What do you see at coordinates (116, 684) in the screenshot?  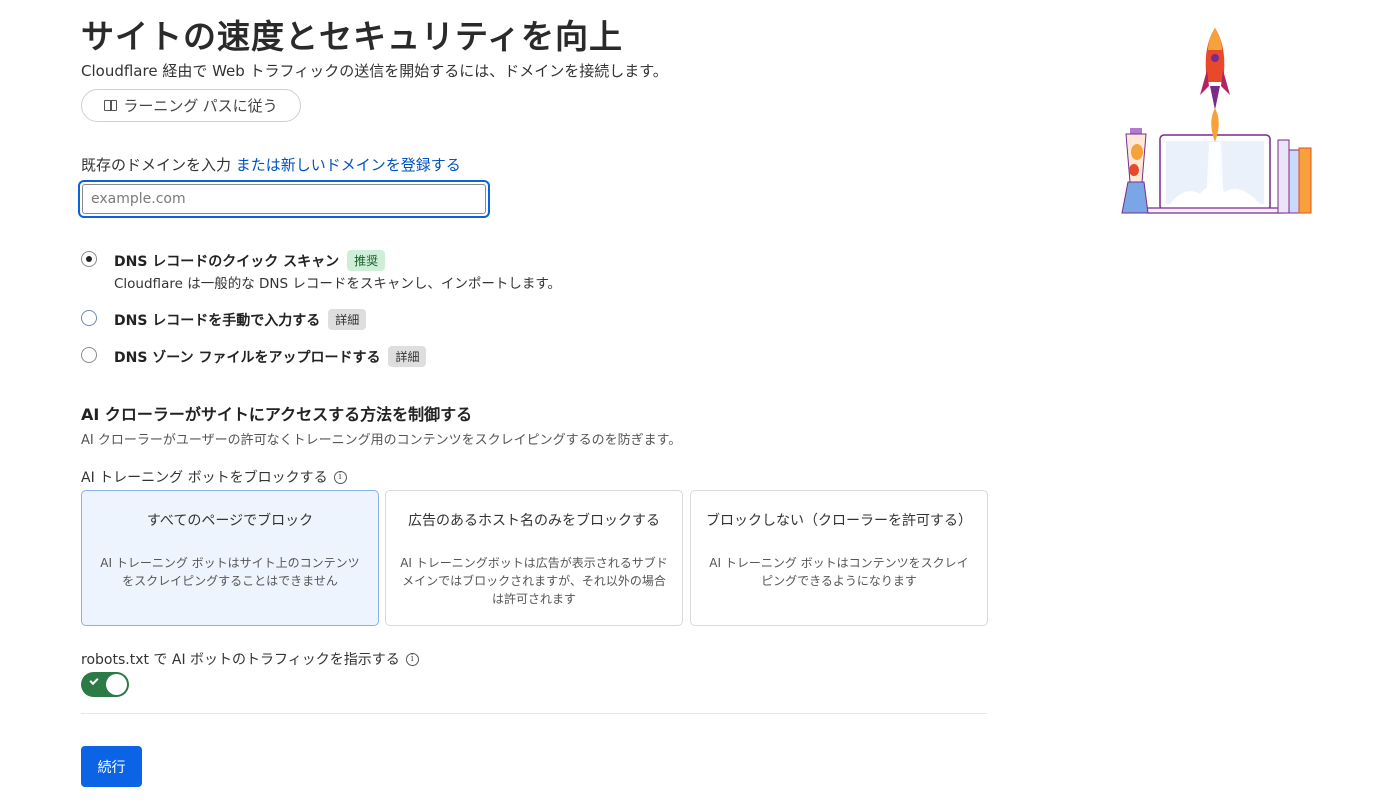 I see `toggle-knob` at bounding box center [116, 684].